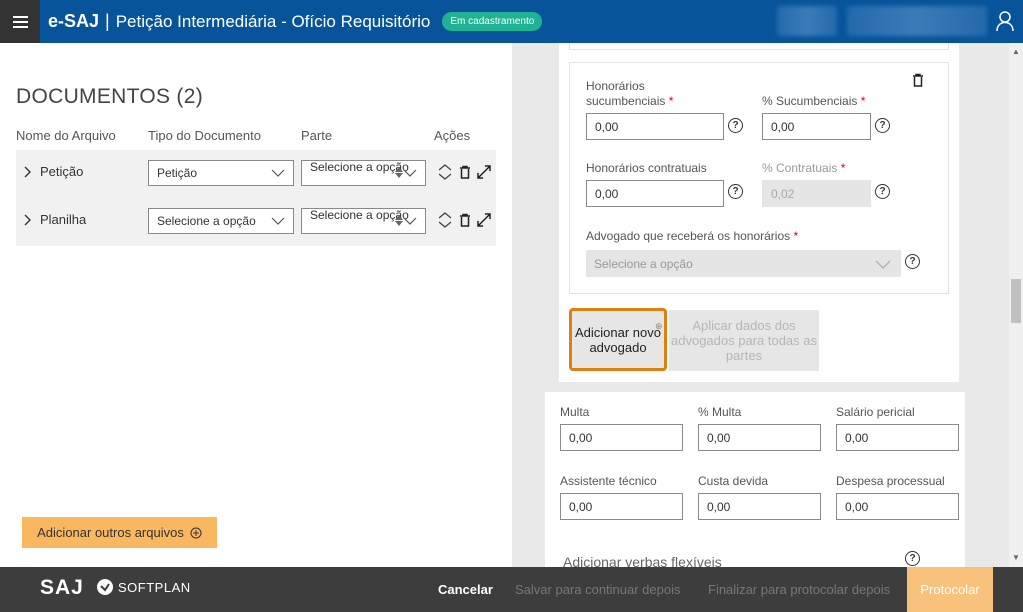 This screenshot has width=1023, height=612. I want to click on column-header-type: Tipo do Documento, so click(204, 135).